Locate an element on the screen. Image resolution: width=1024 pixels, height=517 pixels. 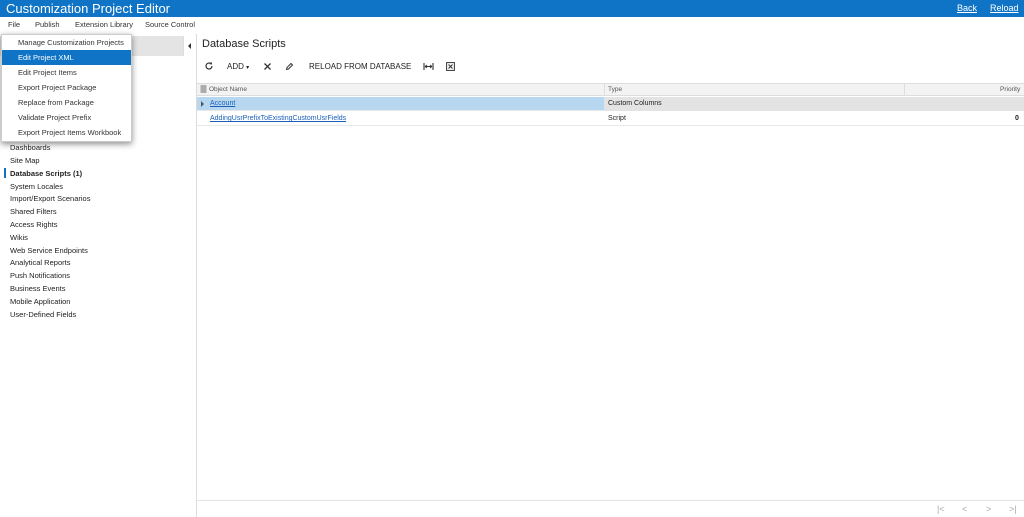
sidebar-item-system-locales: System Locales is located at coordinates (36, 186).